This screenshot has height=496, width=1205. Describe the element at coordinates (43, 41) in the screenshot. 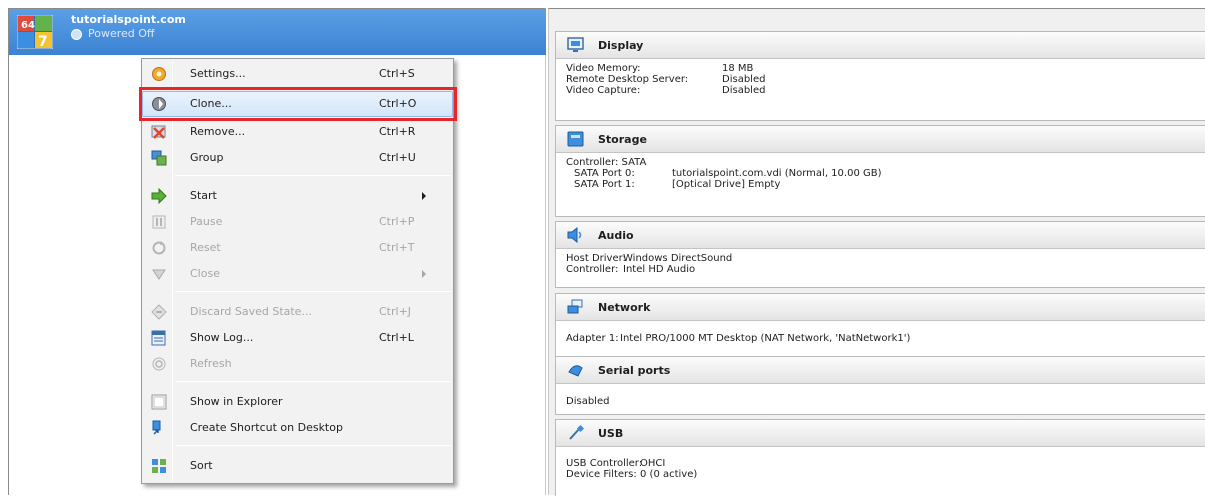

I see `svg-text: 7` at that location.